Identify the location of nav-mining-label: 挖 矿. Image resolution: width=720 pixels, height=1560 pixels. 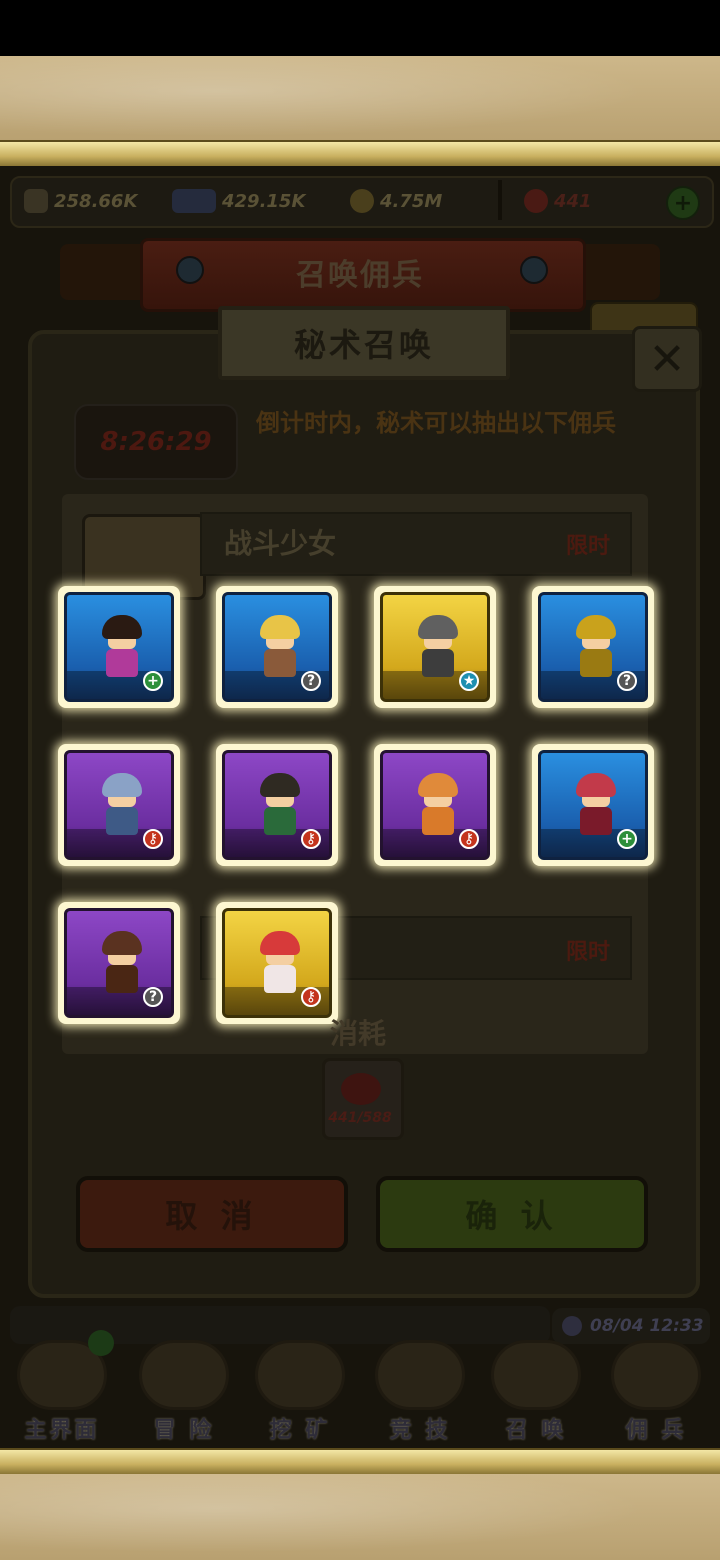
(300, 1430).